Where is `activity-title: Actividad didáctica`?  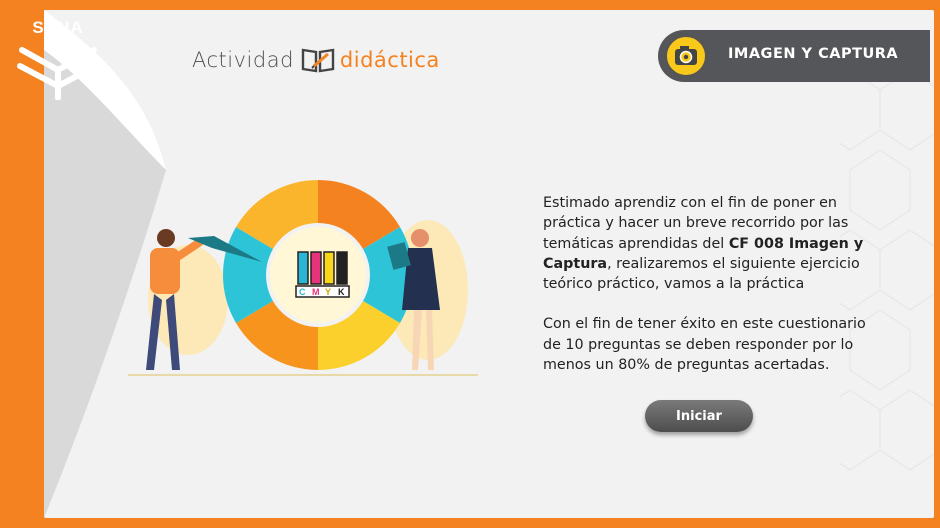
activity-title: Actividad didáctica is located at coordinates (316, 60).